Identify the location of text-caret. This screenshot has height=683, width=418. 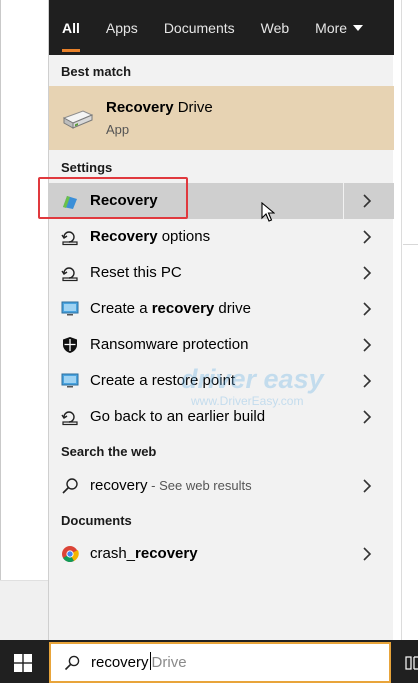
(150, 661).